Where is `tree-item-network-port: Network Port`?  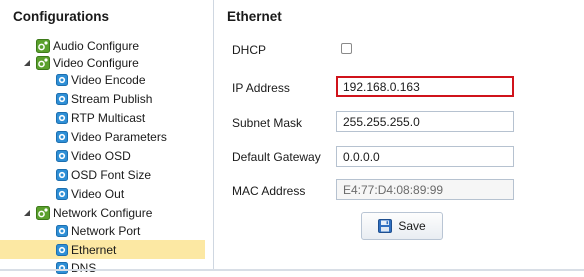
tree-item-network-port: Network Port is located at coordinates (107, 230).